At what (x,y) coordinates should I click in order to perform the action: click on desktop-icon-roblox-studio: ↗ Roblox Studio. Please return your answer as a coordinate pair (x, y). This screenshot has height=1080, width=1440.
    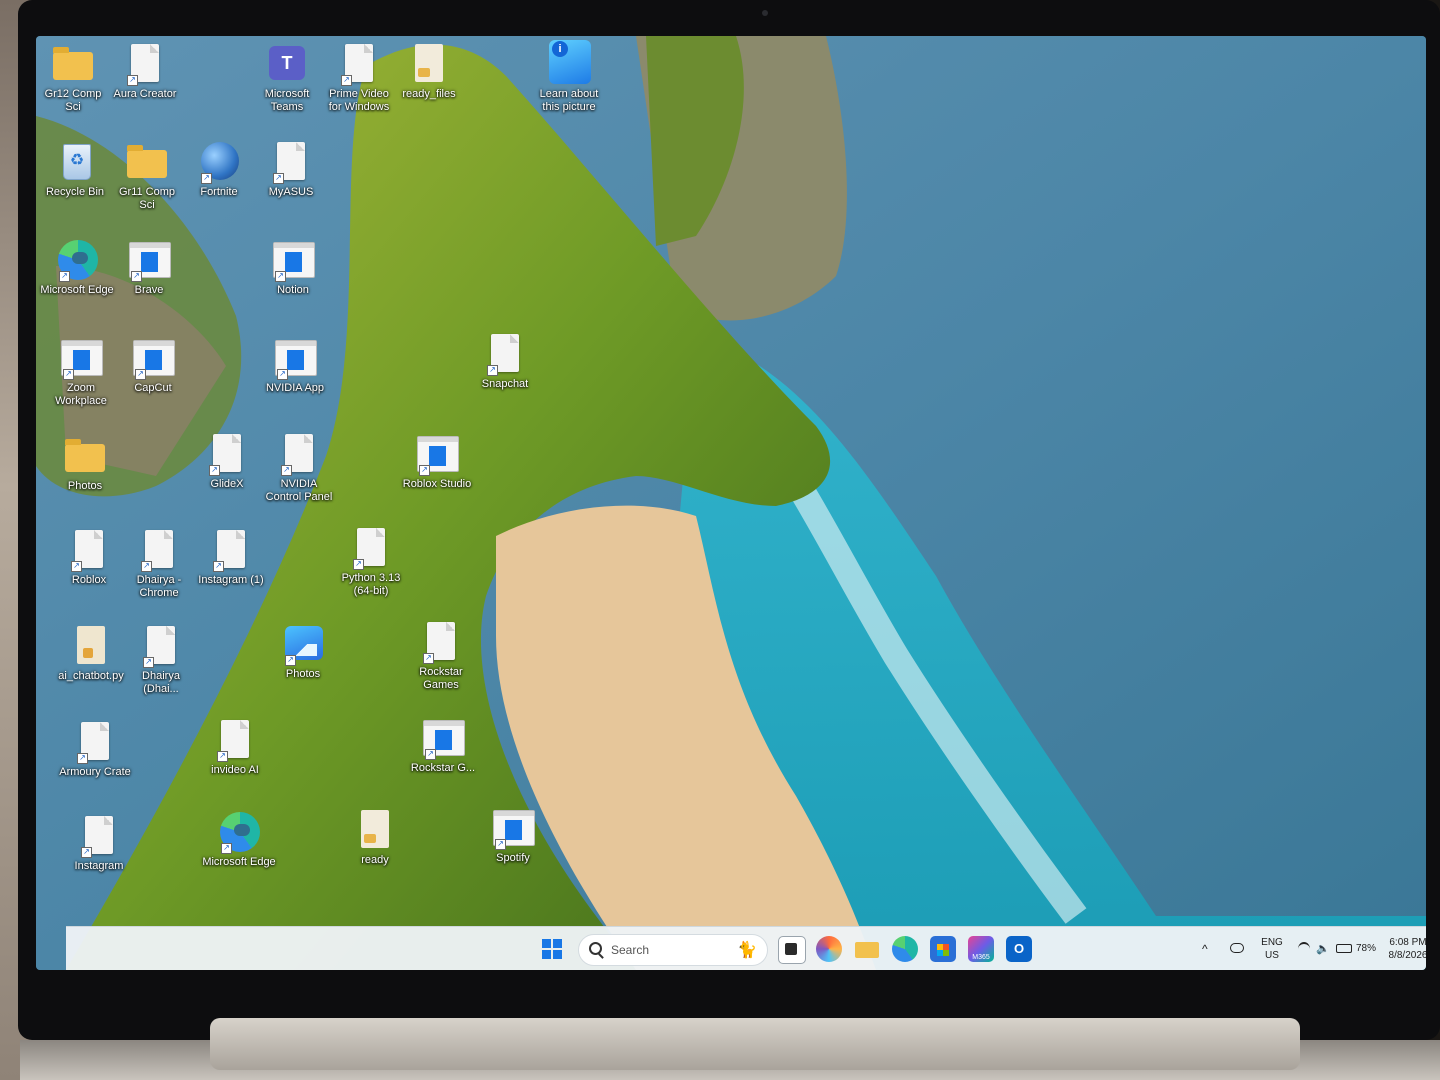
    Looking at the image, I should click on (437, 461).